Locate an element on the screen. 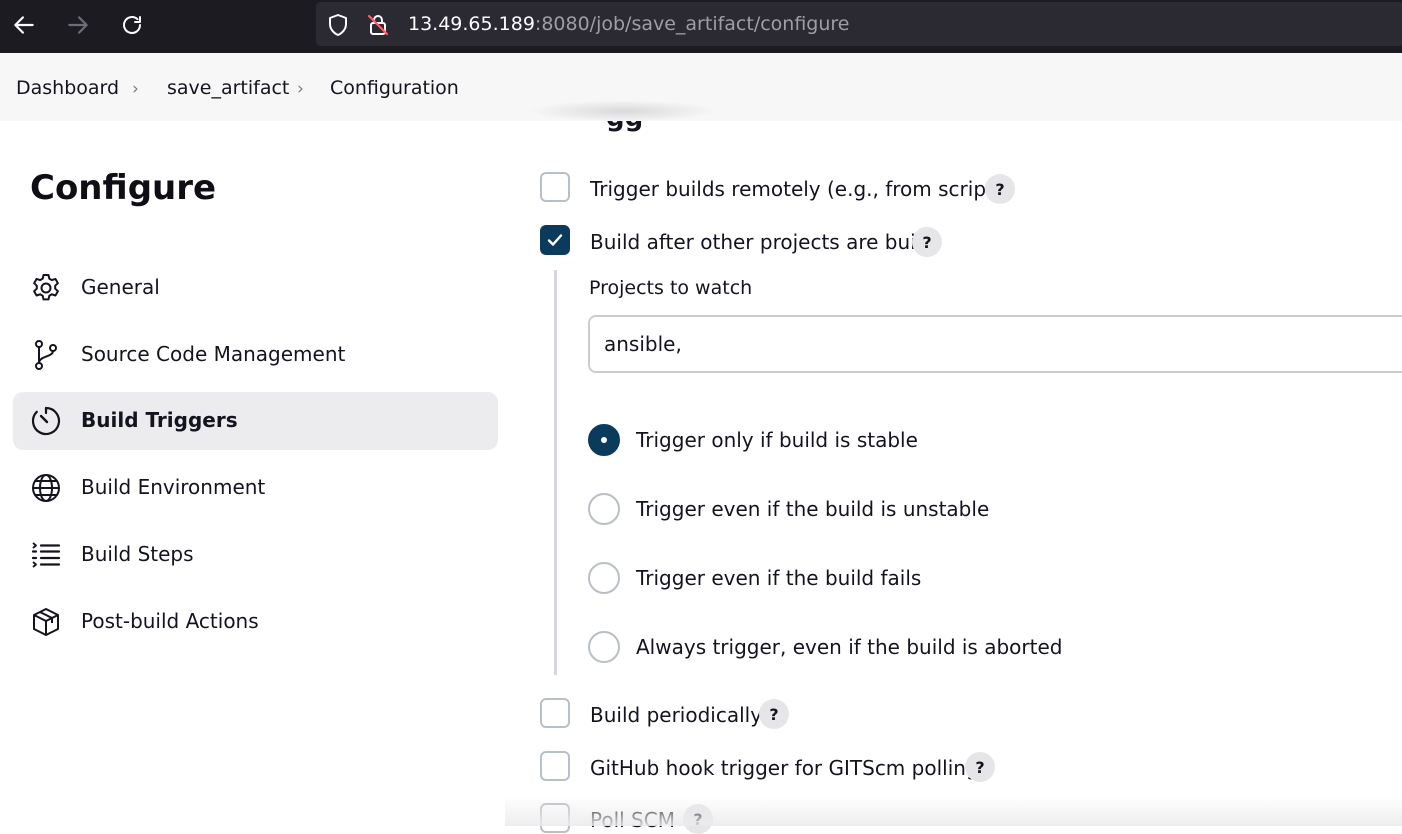  gear-icon is located at coordinates (46, 287).